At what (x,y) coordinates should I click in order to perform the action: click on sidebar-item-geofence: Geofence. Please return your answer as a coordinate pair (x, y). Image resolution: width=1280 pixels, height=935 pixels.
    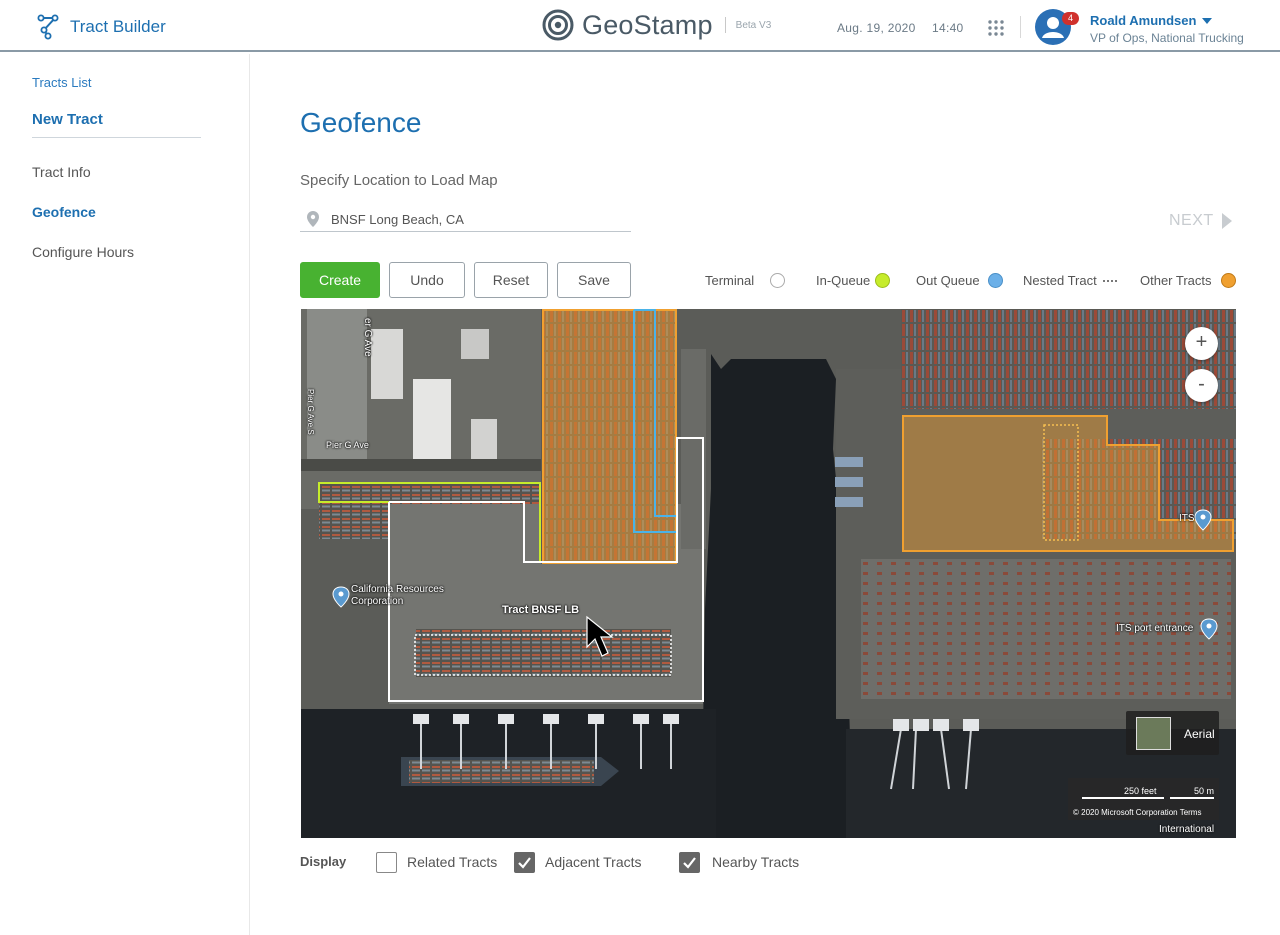
    Looking at the image, I should click on (64, 212).